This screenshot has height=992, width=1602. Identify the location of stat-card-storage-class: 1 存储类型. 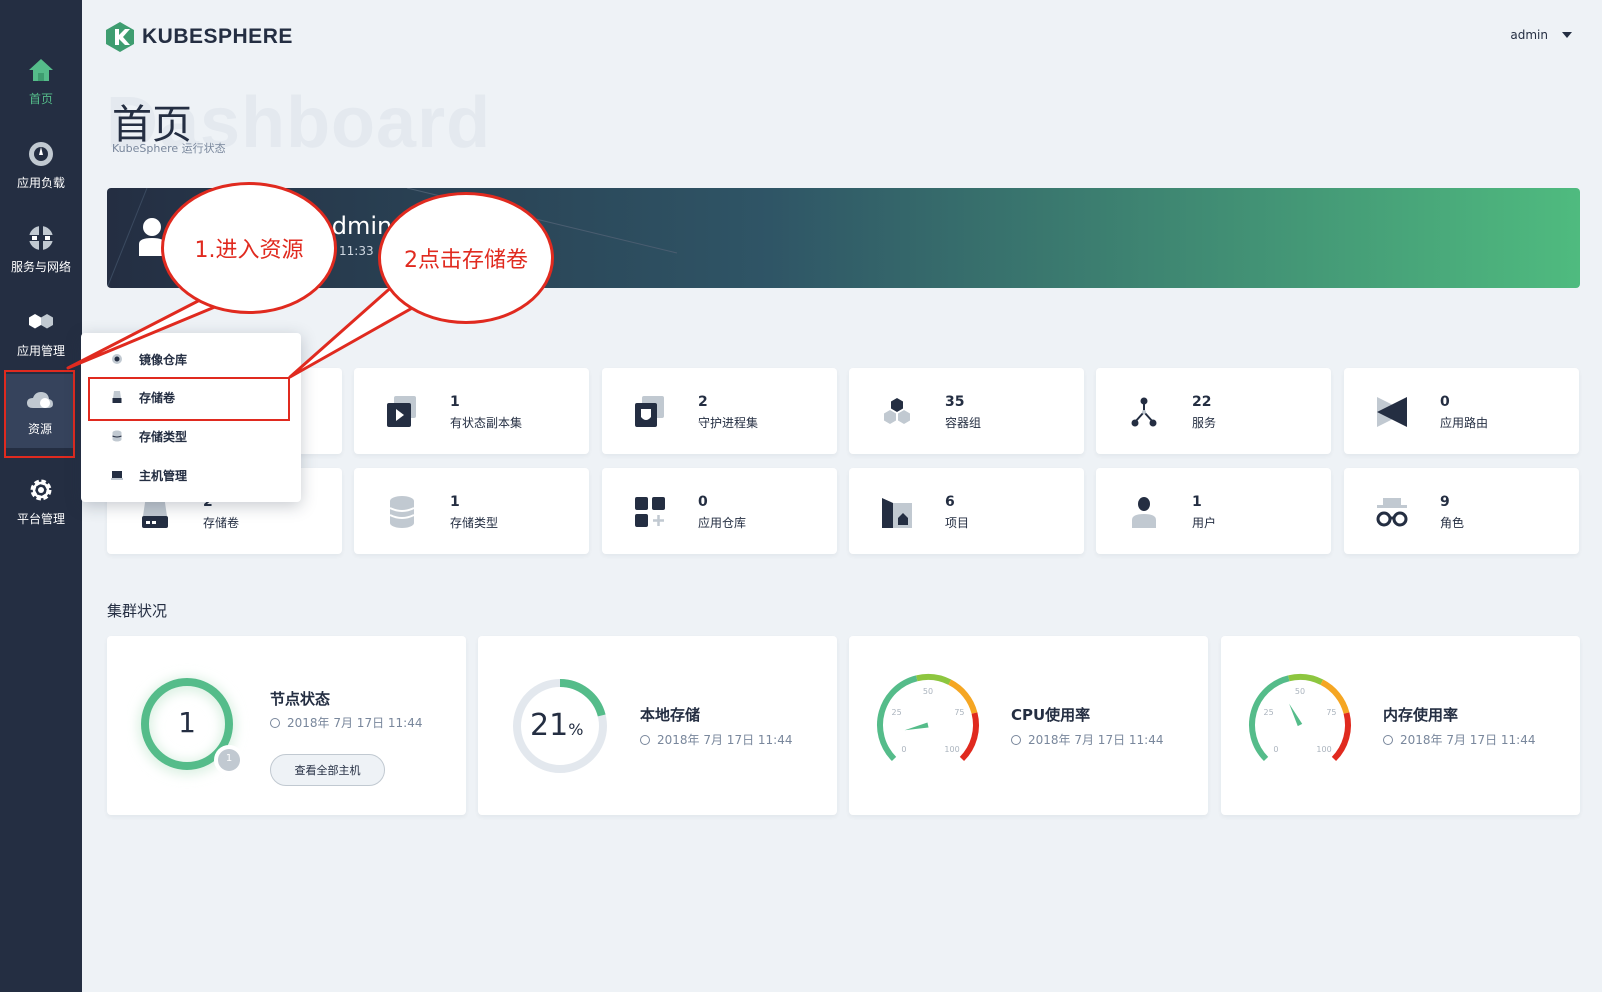
(471, 511).